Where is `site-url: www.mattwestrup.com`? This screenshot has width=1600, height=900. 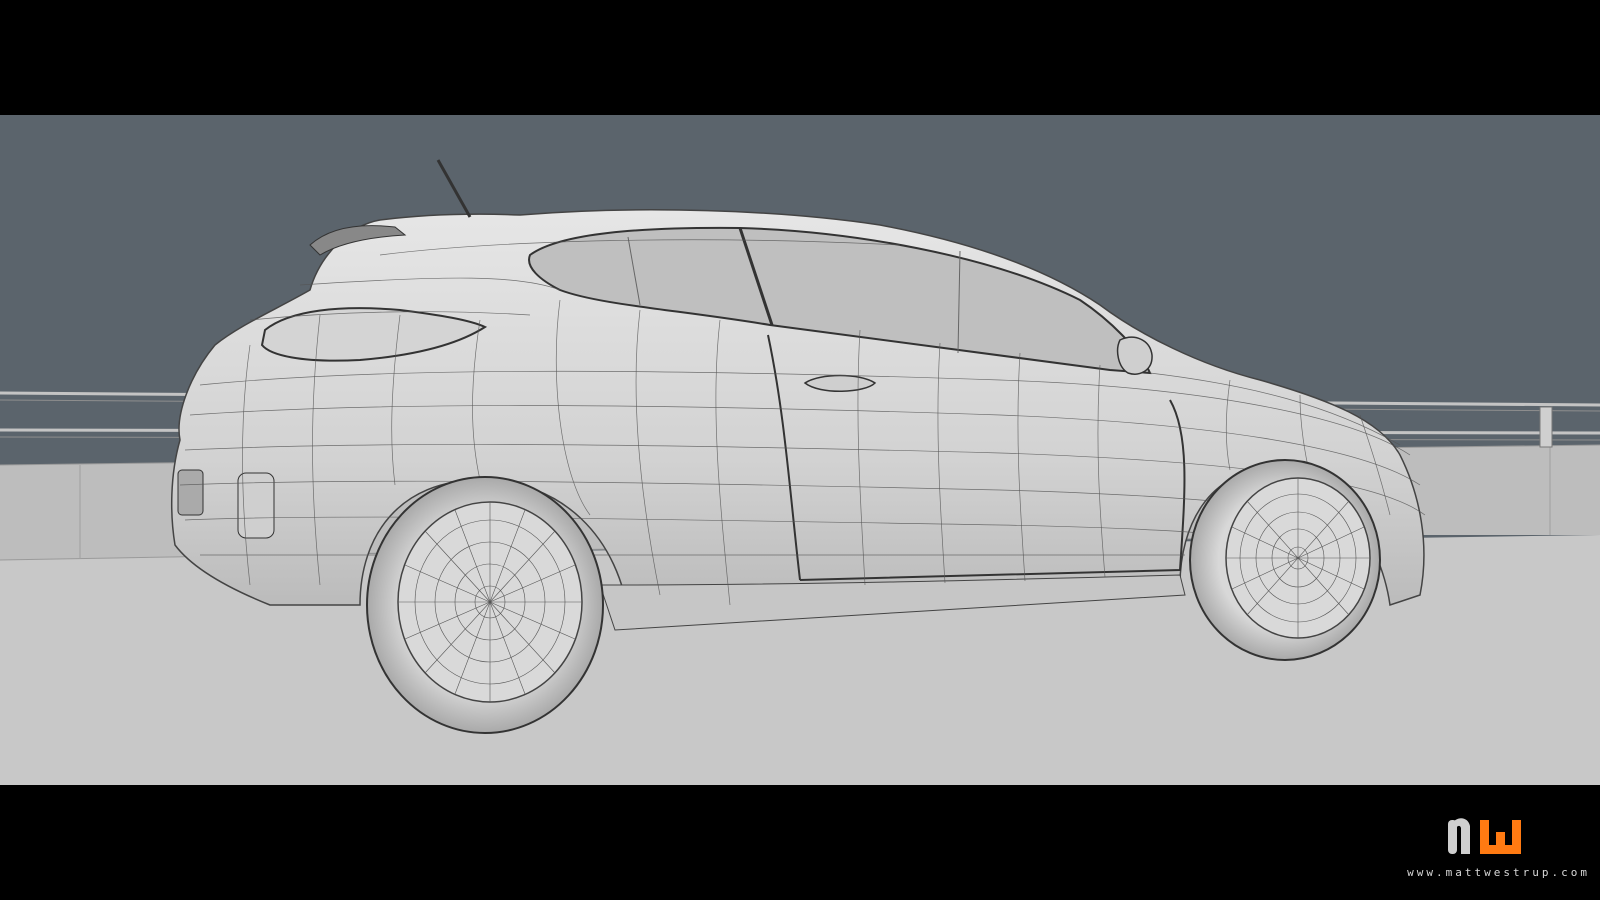
site-url: www.mattwestrup.com is located at coordinates (1498, 872).